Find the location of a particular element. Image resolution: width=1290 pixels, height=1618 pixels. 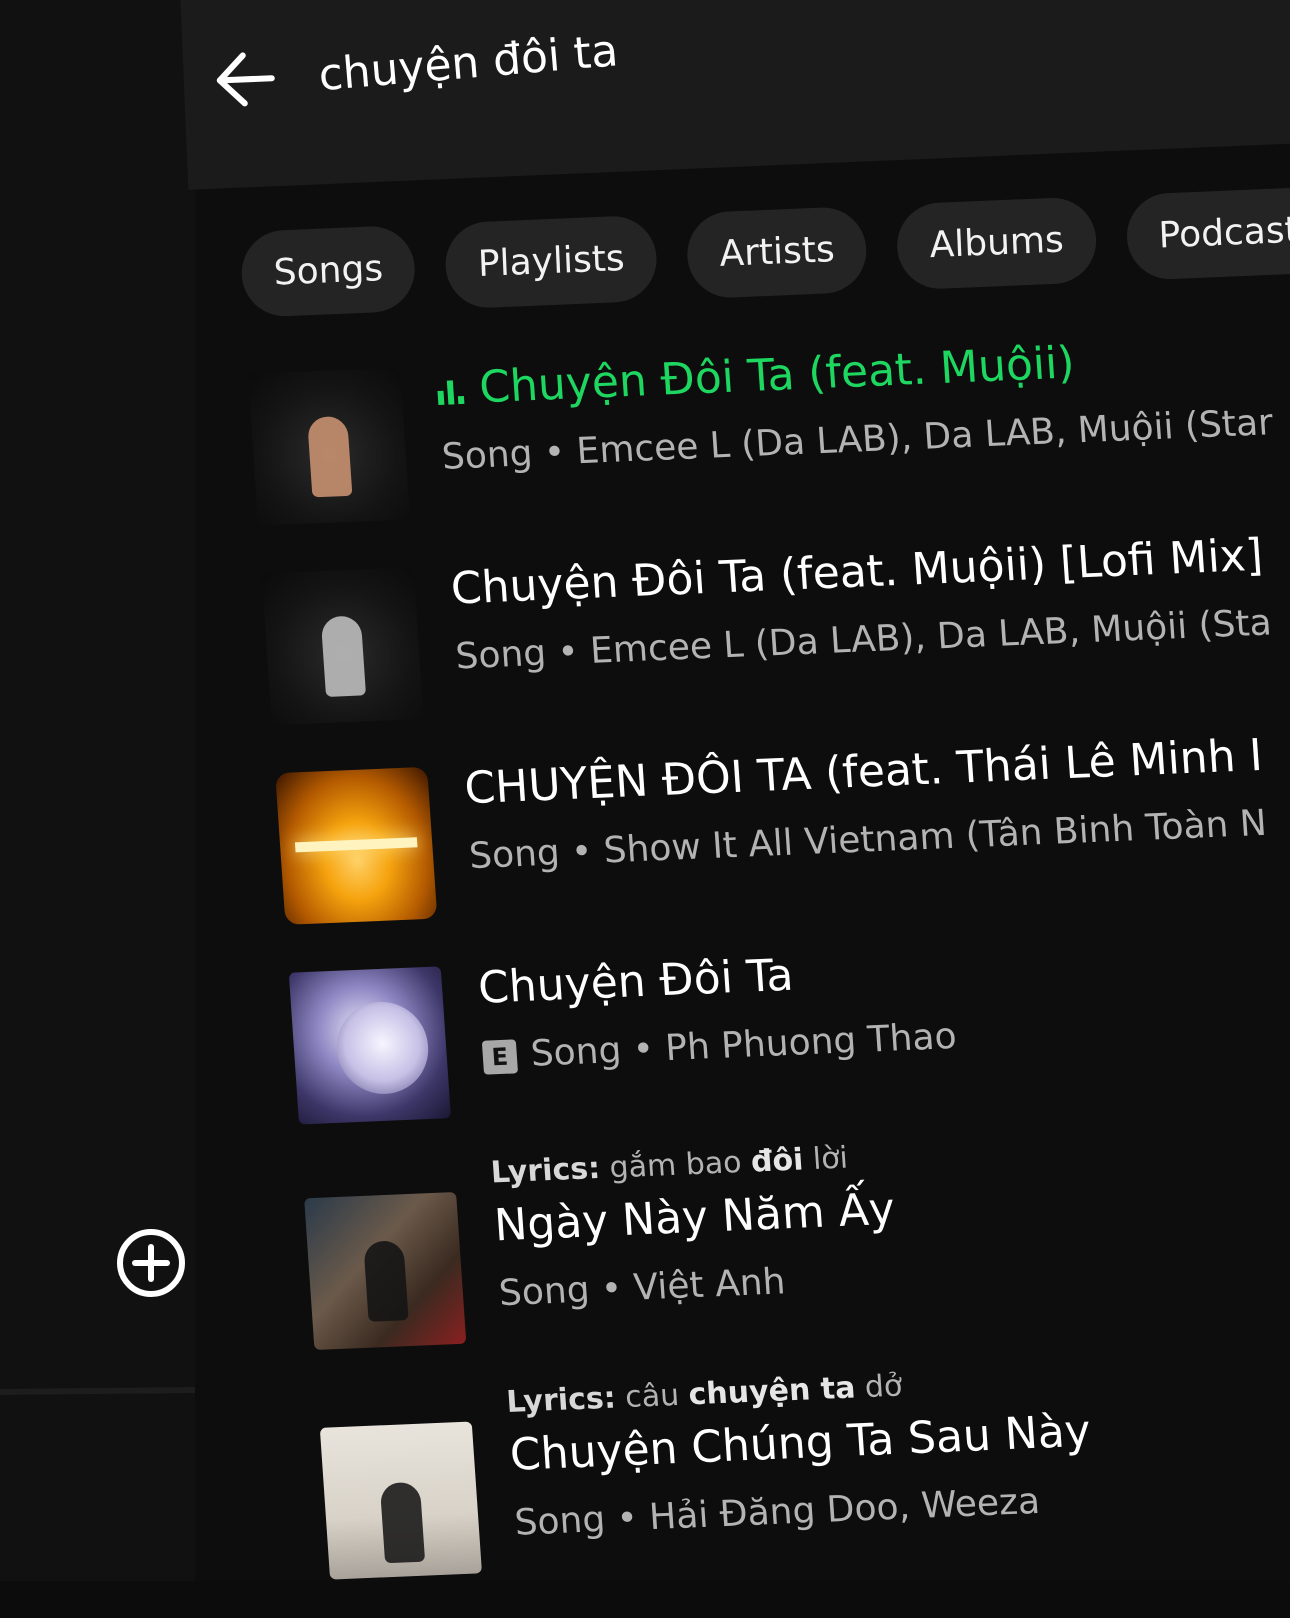

track-title: Chuyện Đôi Ta is located at coordinates (635, 981).